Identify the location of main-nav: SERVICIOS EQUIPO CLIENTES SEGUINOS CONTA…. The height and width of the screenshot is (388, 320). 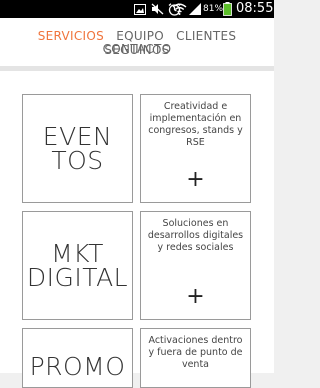
(137, 42).